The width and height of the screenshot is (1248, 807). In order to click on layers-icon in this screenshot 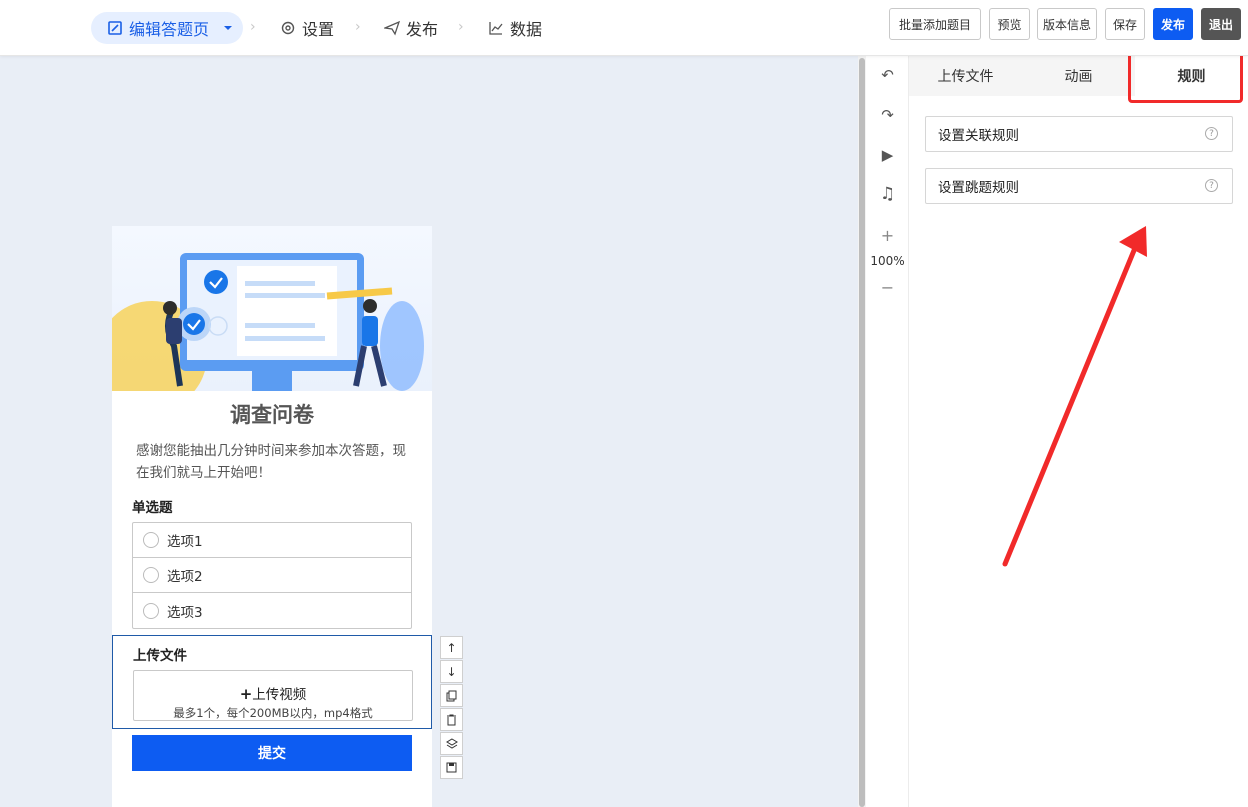, I will do `click(451, 743)`.